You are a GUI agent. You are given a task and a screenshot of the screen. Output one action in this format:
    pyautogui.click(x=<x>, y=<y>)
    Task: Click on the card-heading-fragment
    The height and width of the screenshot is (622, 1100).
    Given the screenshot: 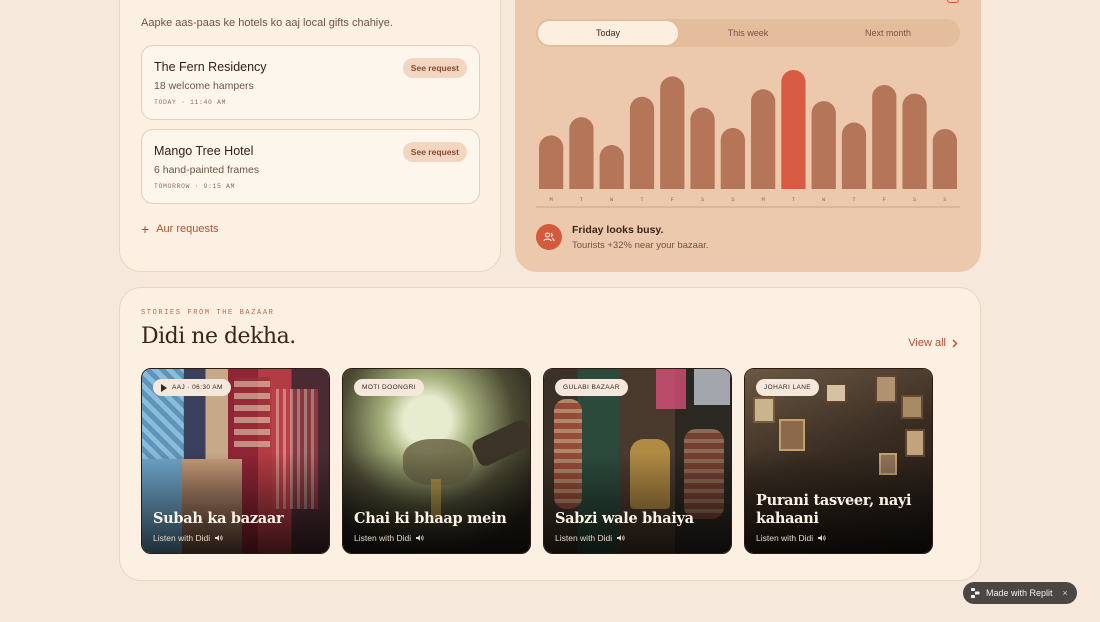 What is the action you would take?
    pyautogui.click(x=148, y=1)
    